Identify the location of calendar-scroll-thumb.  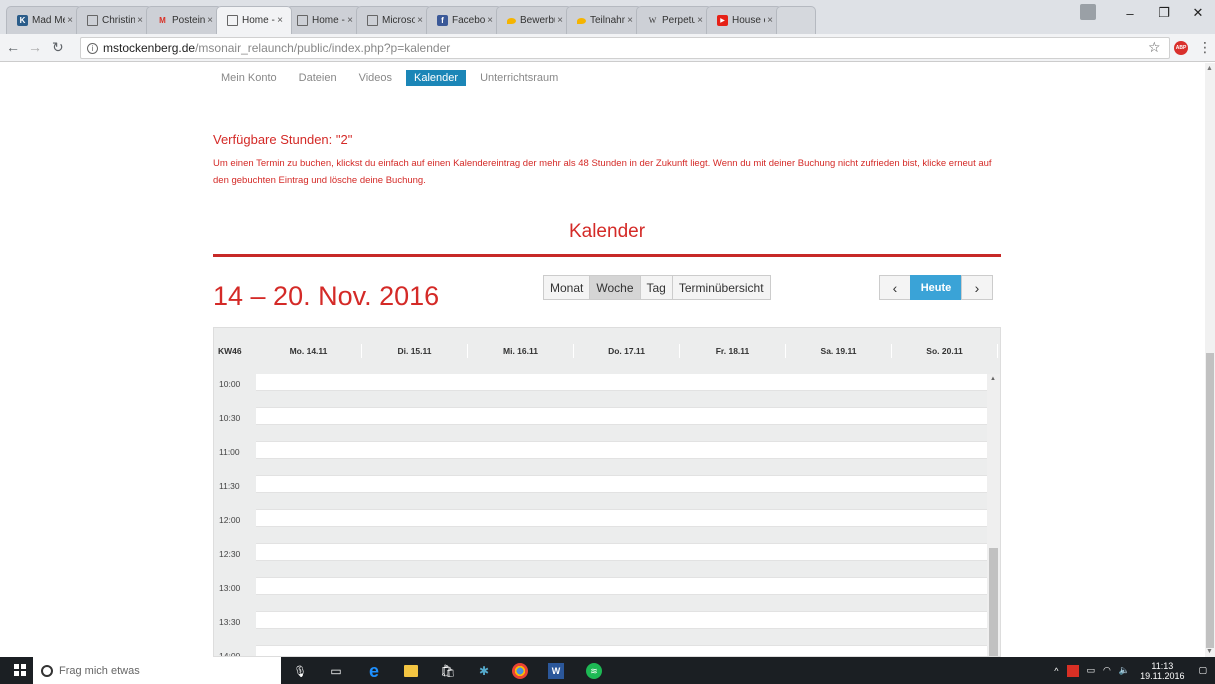
(993, 602).